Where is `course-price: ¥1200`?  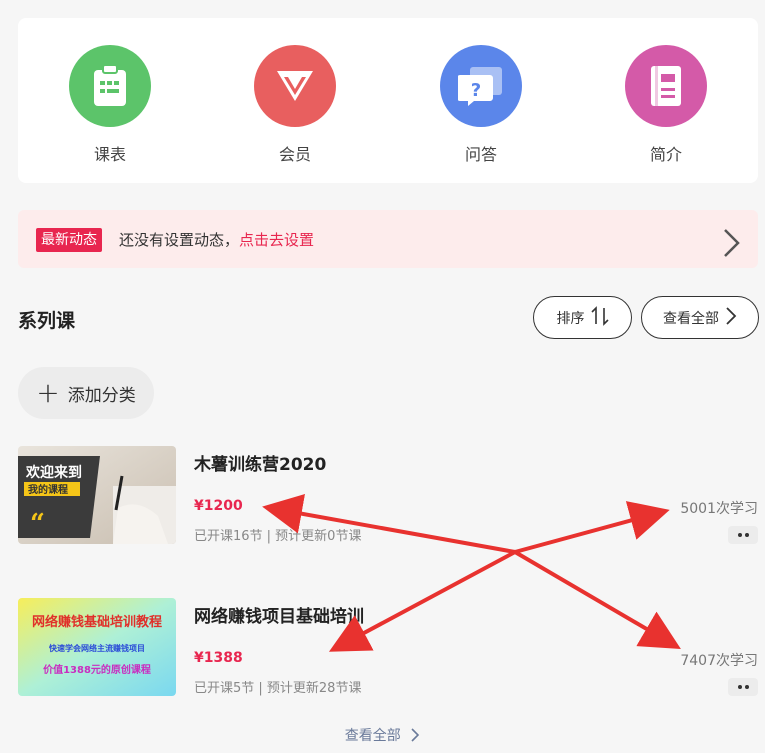
course-price: ¥1200 is located at coordinates (218, 506).